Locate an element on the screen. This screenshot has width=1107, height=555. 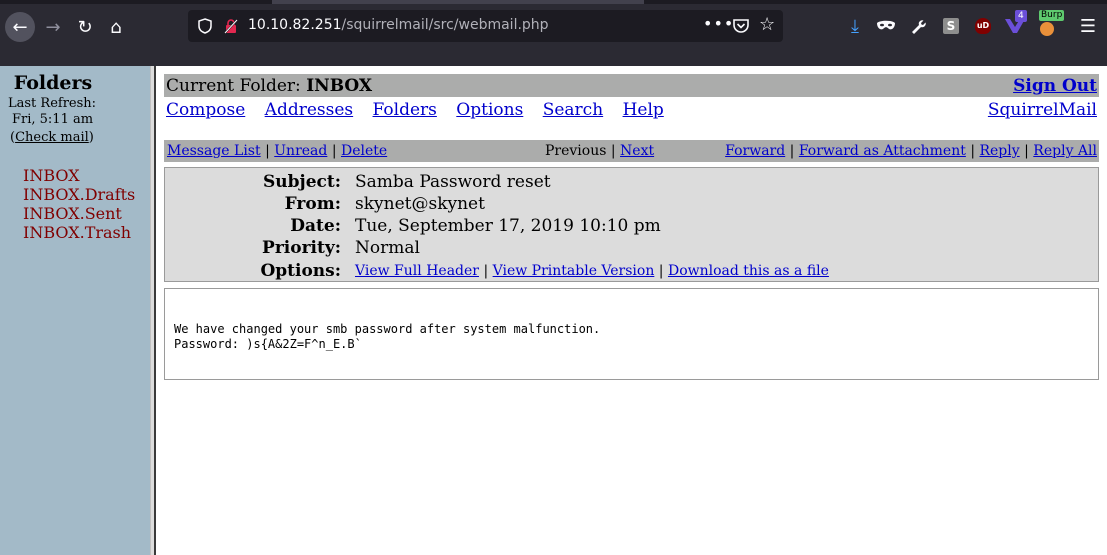
pocket-icon is located at coordinates (741, 26).